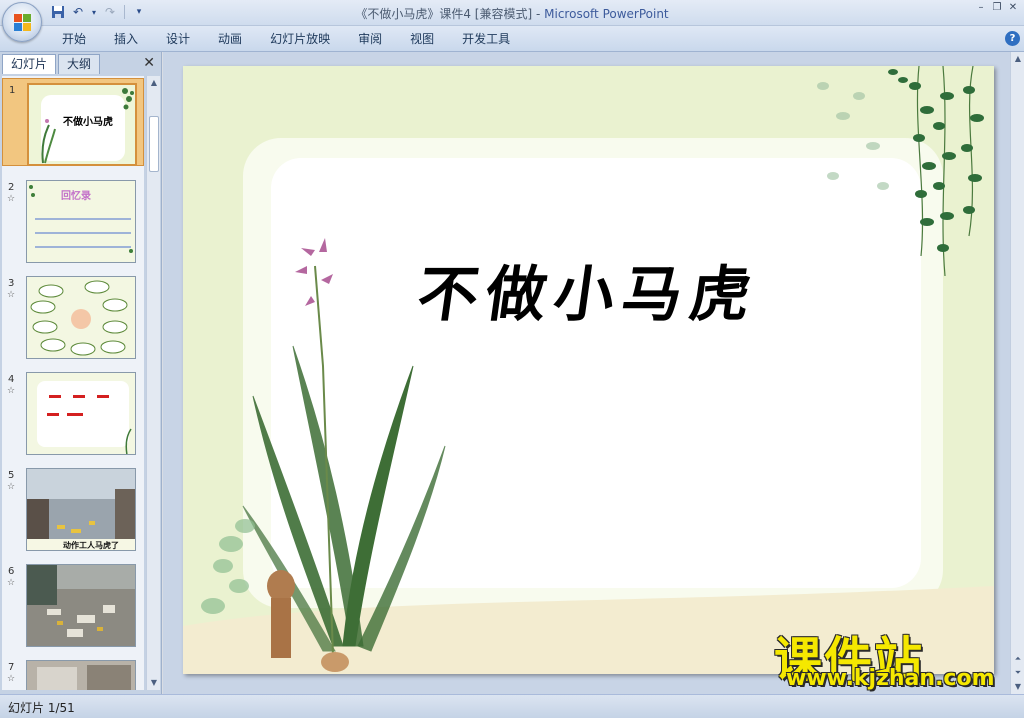  I want to click on thumbnail-slide-3: 3 ☆, so click(73, 316).